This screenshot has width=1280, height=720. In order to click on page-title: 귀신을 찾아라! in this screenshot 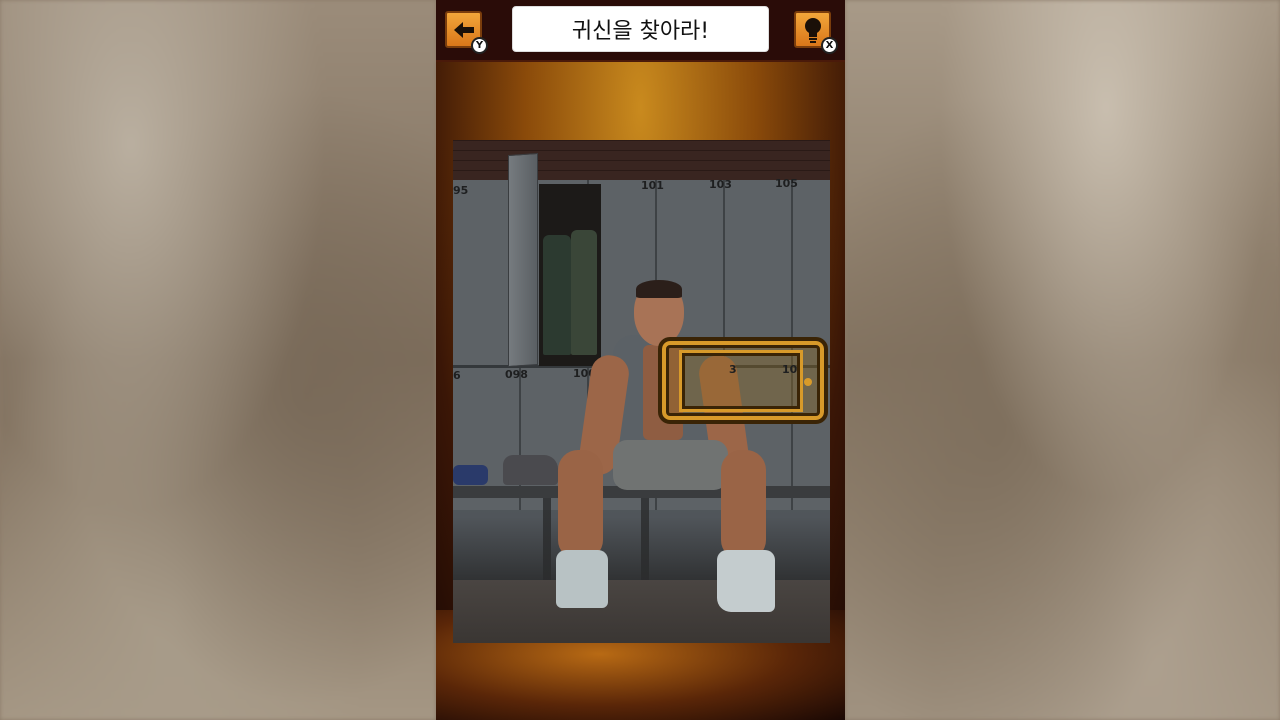, I will do `click(640, 29)`.